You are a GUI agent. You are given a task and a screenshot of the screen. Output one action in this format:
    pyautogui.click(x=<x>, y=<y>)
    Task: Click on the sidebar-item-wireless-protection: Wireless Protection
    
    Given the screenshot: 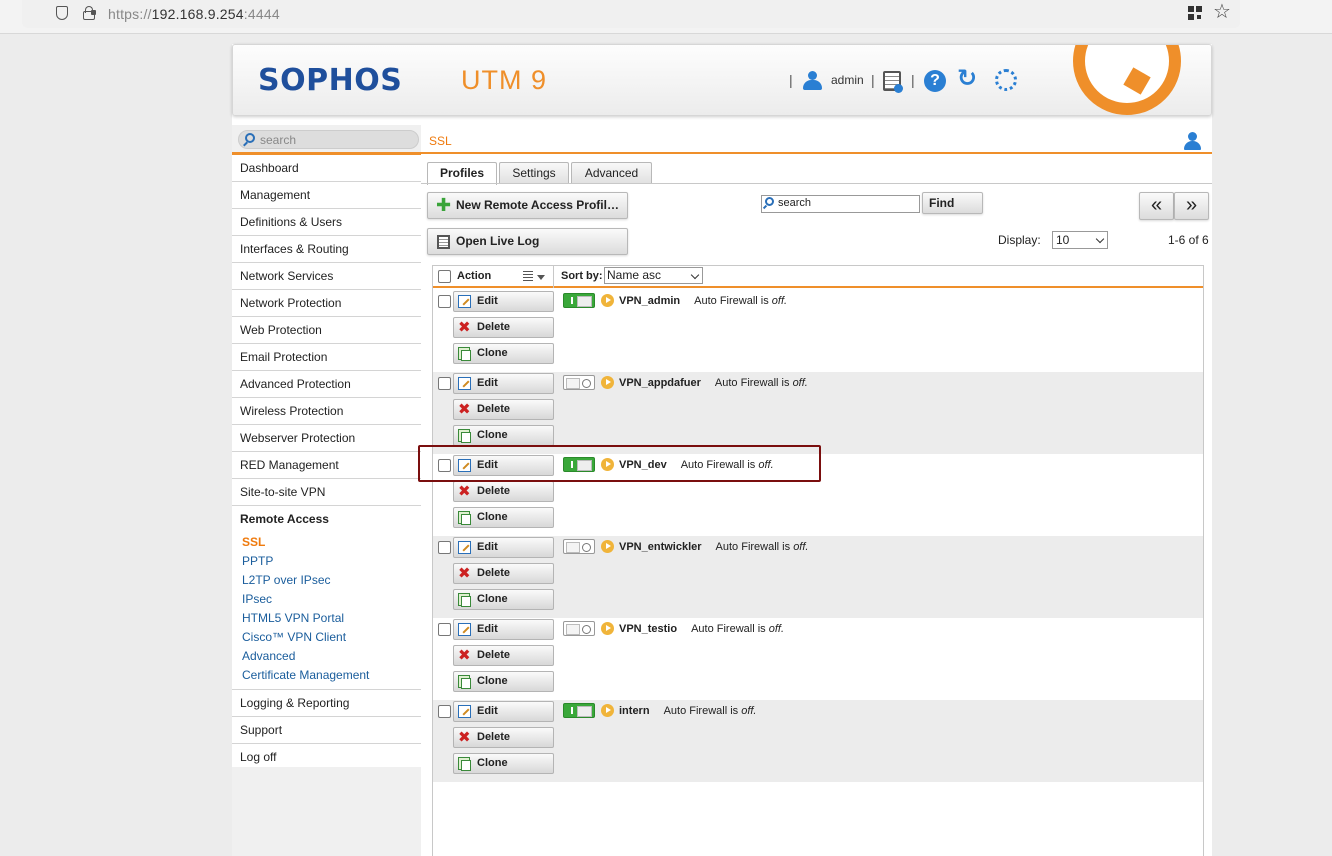 What is the action you would take?
    pyautogui.click(x=326, y=411)
    